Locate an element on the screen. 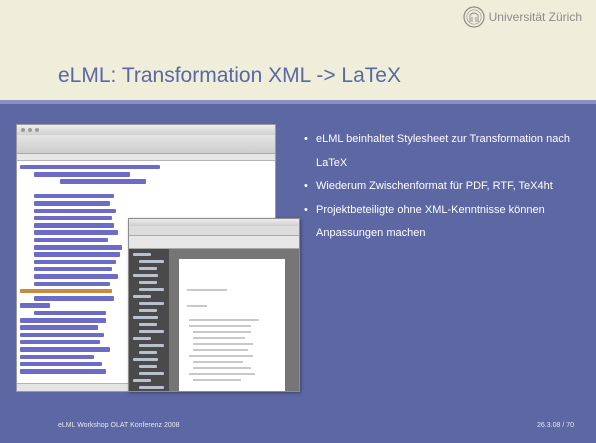 The image size is (596, 443). pdf-tabbar is located at coordinates (214, 231).